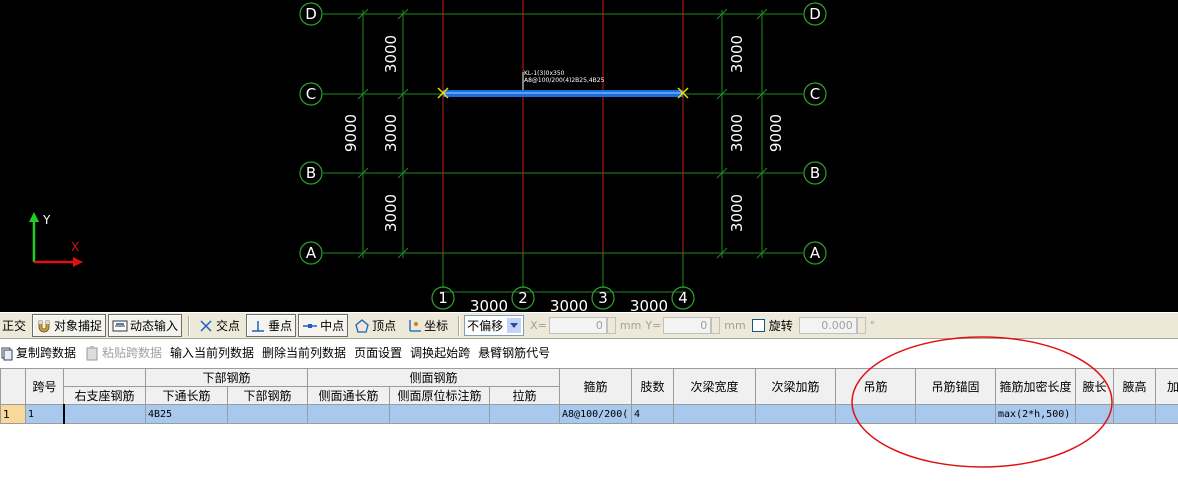 This screenshot has height=486, width=1178. Describe the element at coordinates (123, 352) in the screenshot. I see `paste-span-button: 粘贴跨数据` at that location.